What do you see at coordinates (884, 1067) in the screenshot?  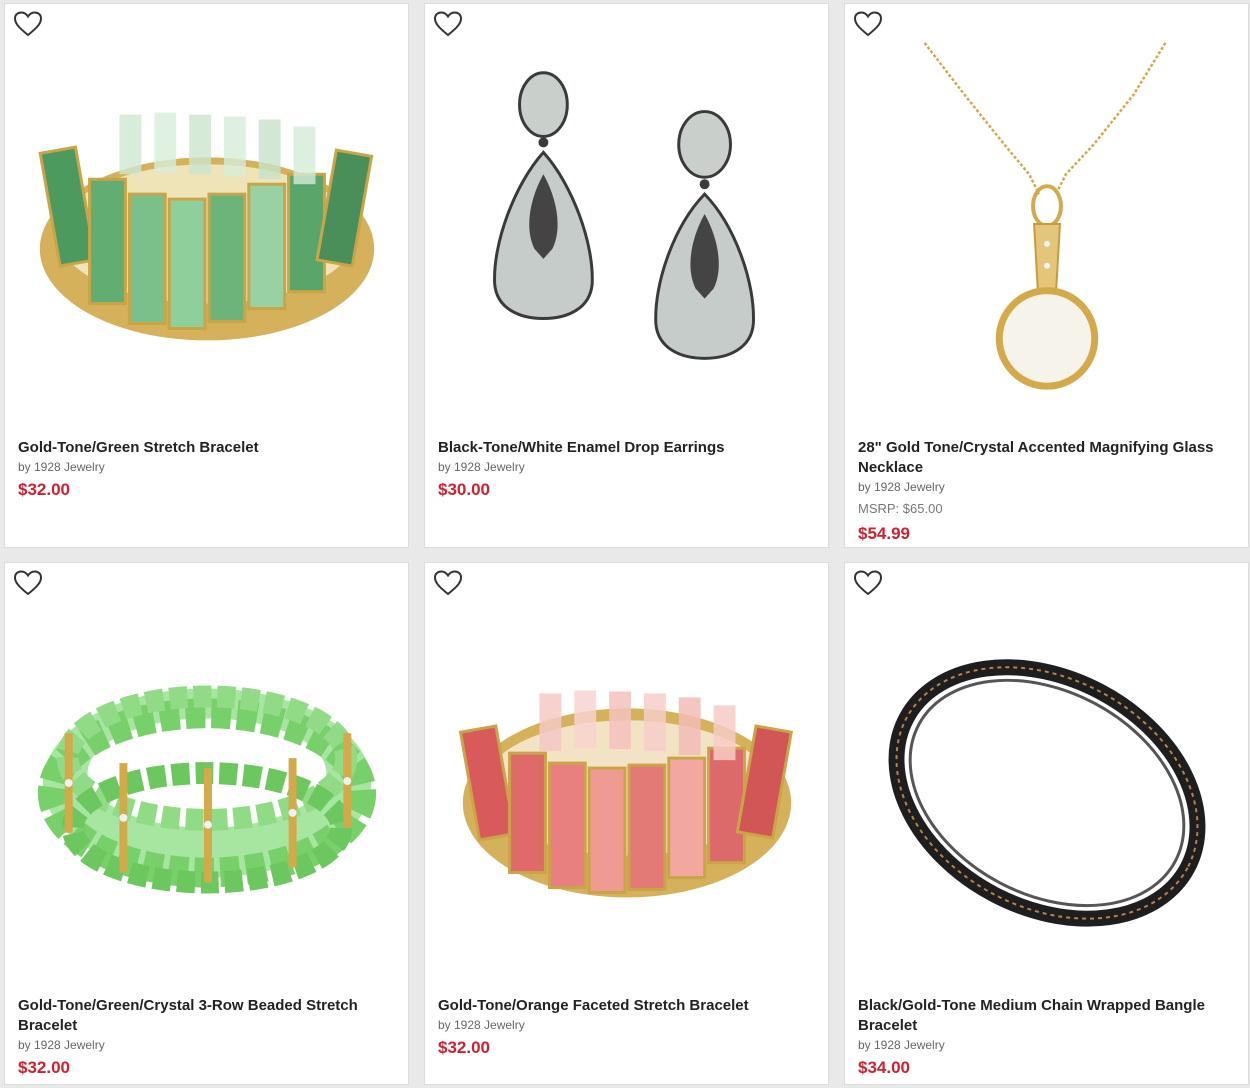 I see `product-price: $34.00` at bounding box center [884, 1067].